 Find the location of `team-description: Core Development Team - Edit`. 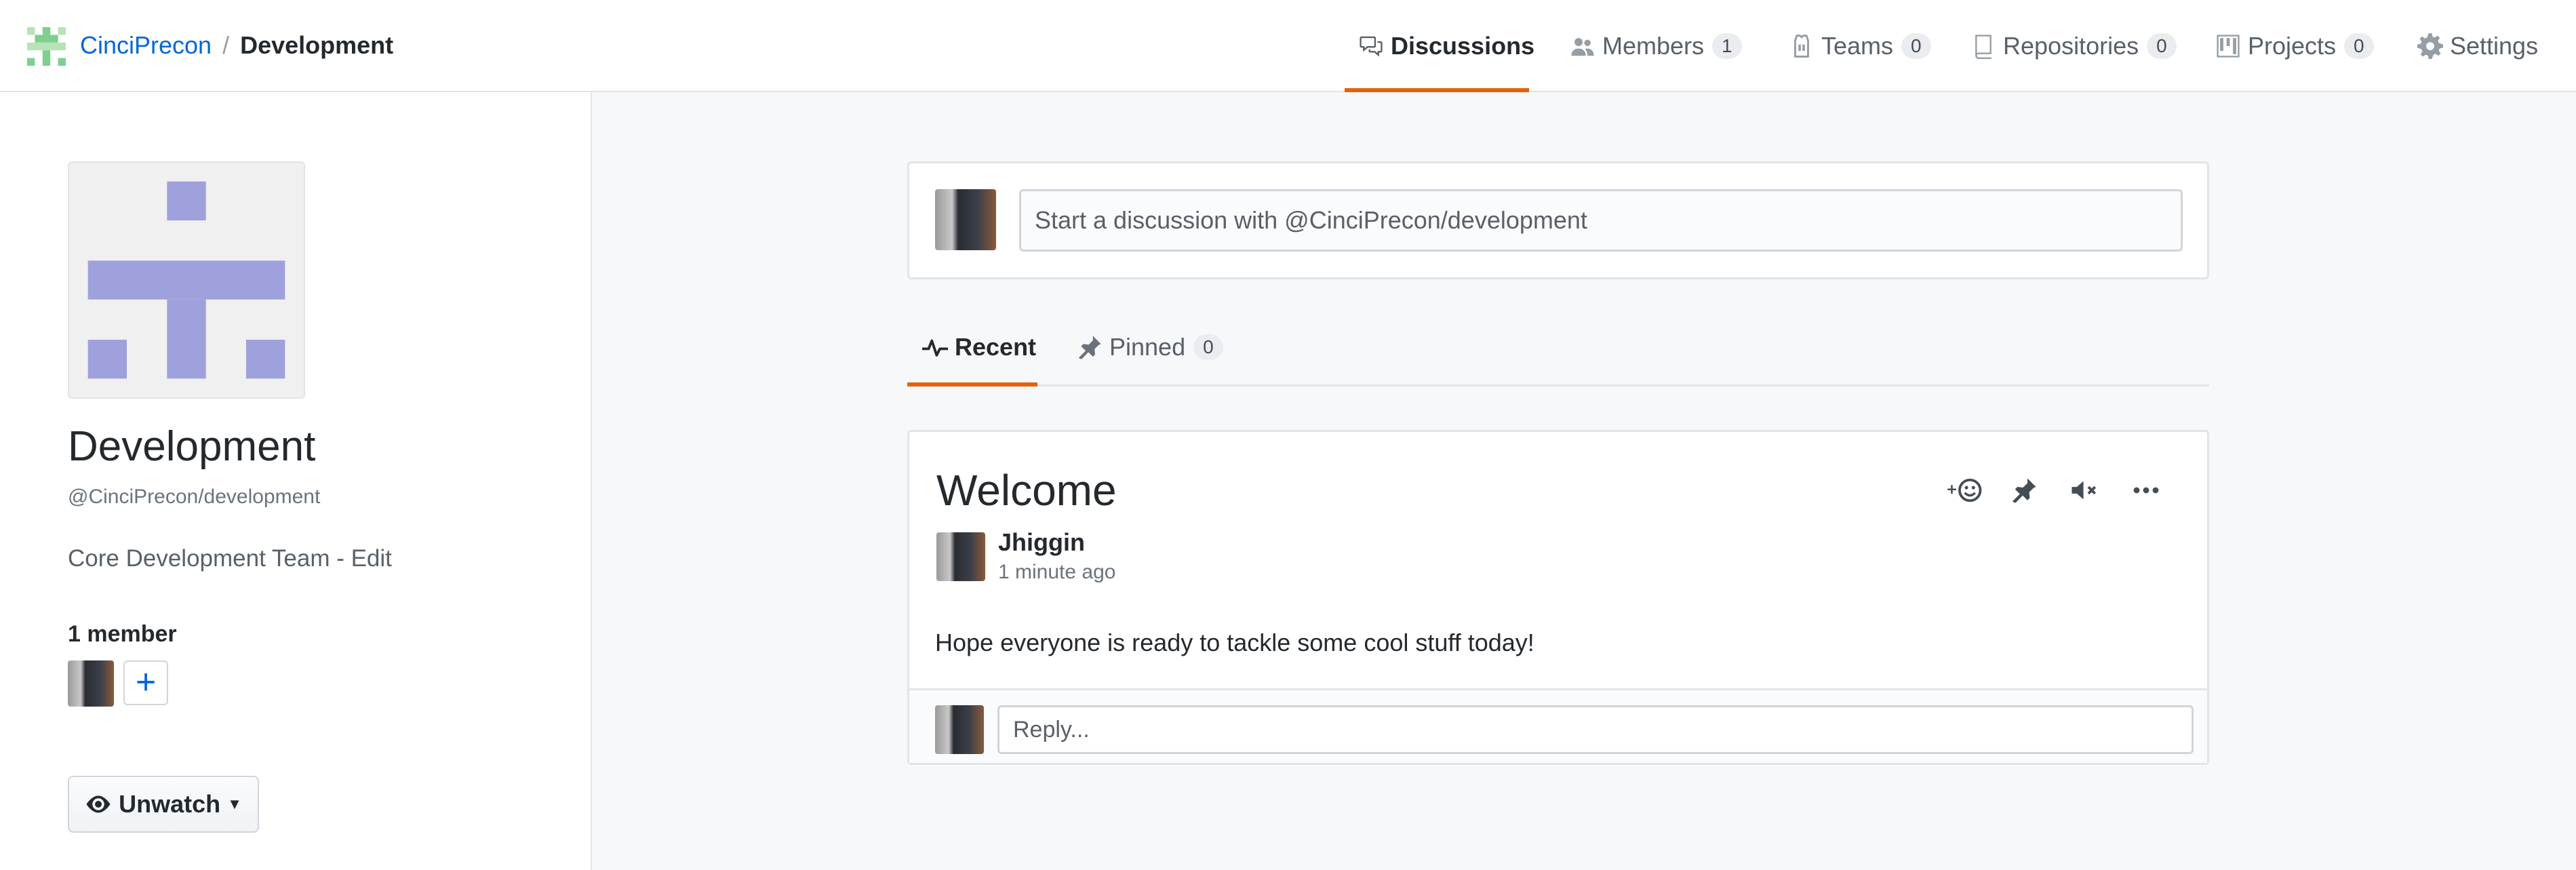

team-description: Core Development Team - Edit is located at coordinates (230, 558).